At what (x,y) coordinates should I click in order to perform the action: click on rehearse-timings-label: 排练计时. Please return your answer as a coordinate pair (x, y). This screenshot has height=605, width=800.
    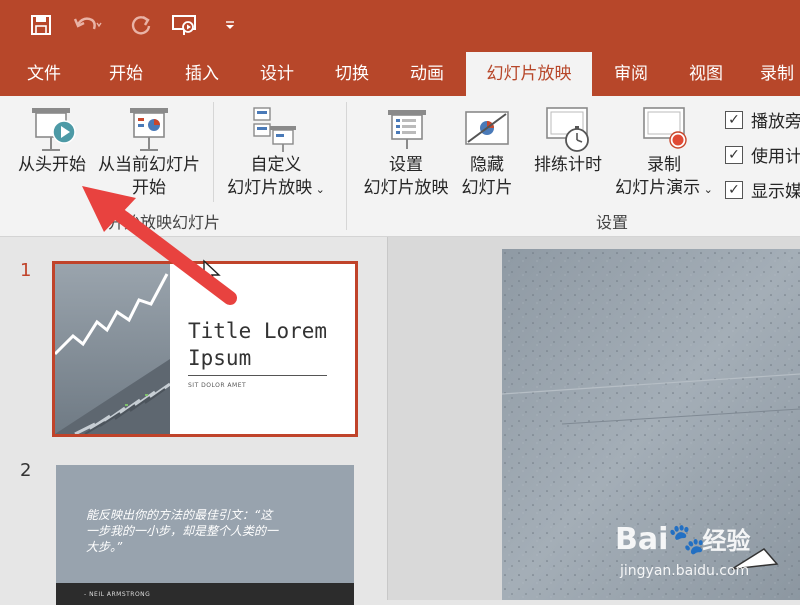
    Looking at the image, I should click on (568, 165).